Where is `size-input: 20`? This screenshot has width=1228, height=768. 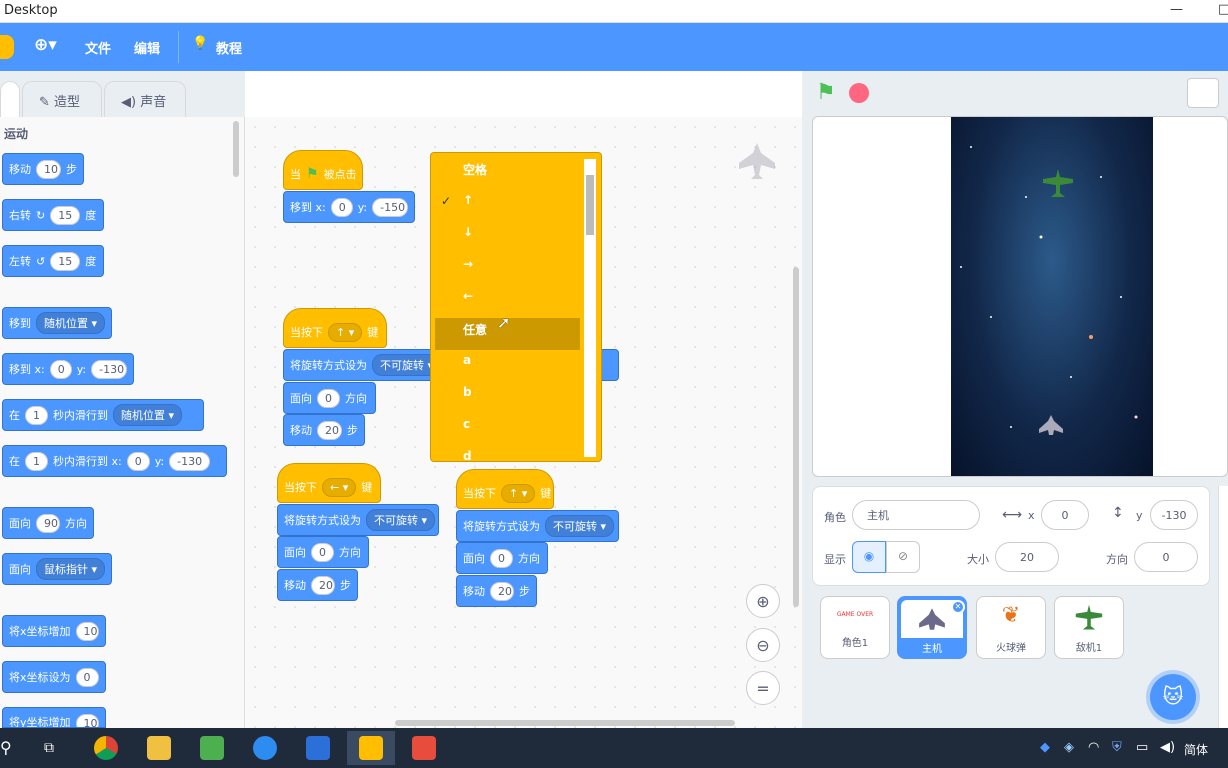 size-input: 20 is located at coordinates (1027, 557).